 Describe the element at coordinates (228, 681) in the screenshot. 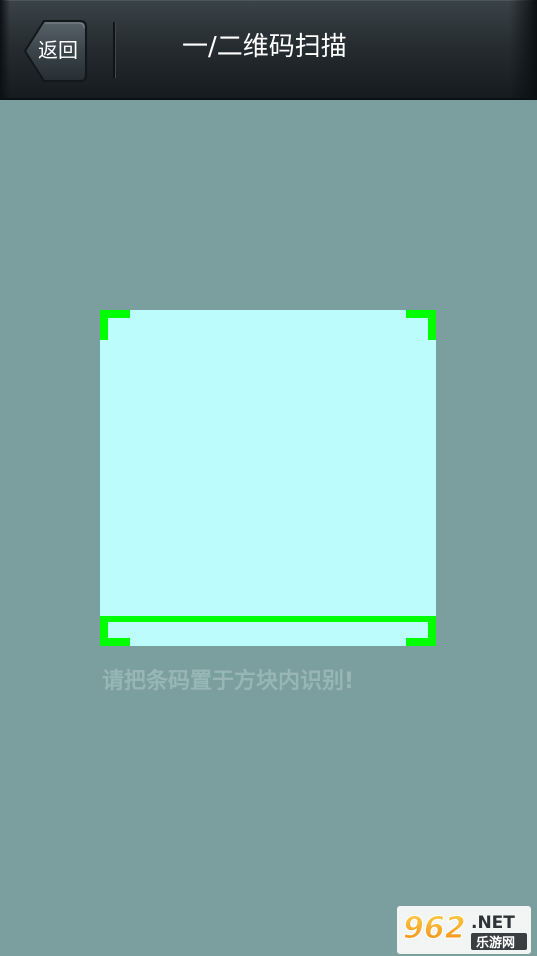

I see `scan-hint-text: 请把条码置于方块内识别!` at that location.